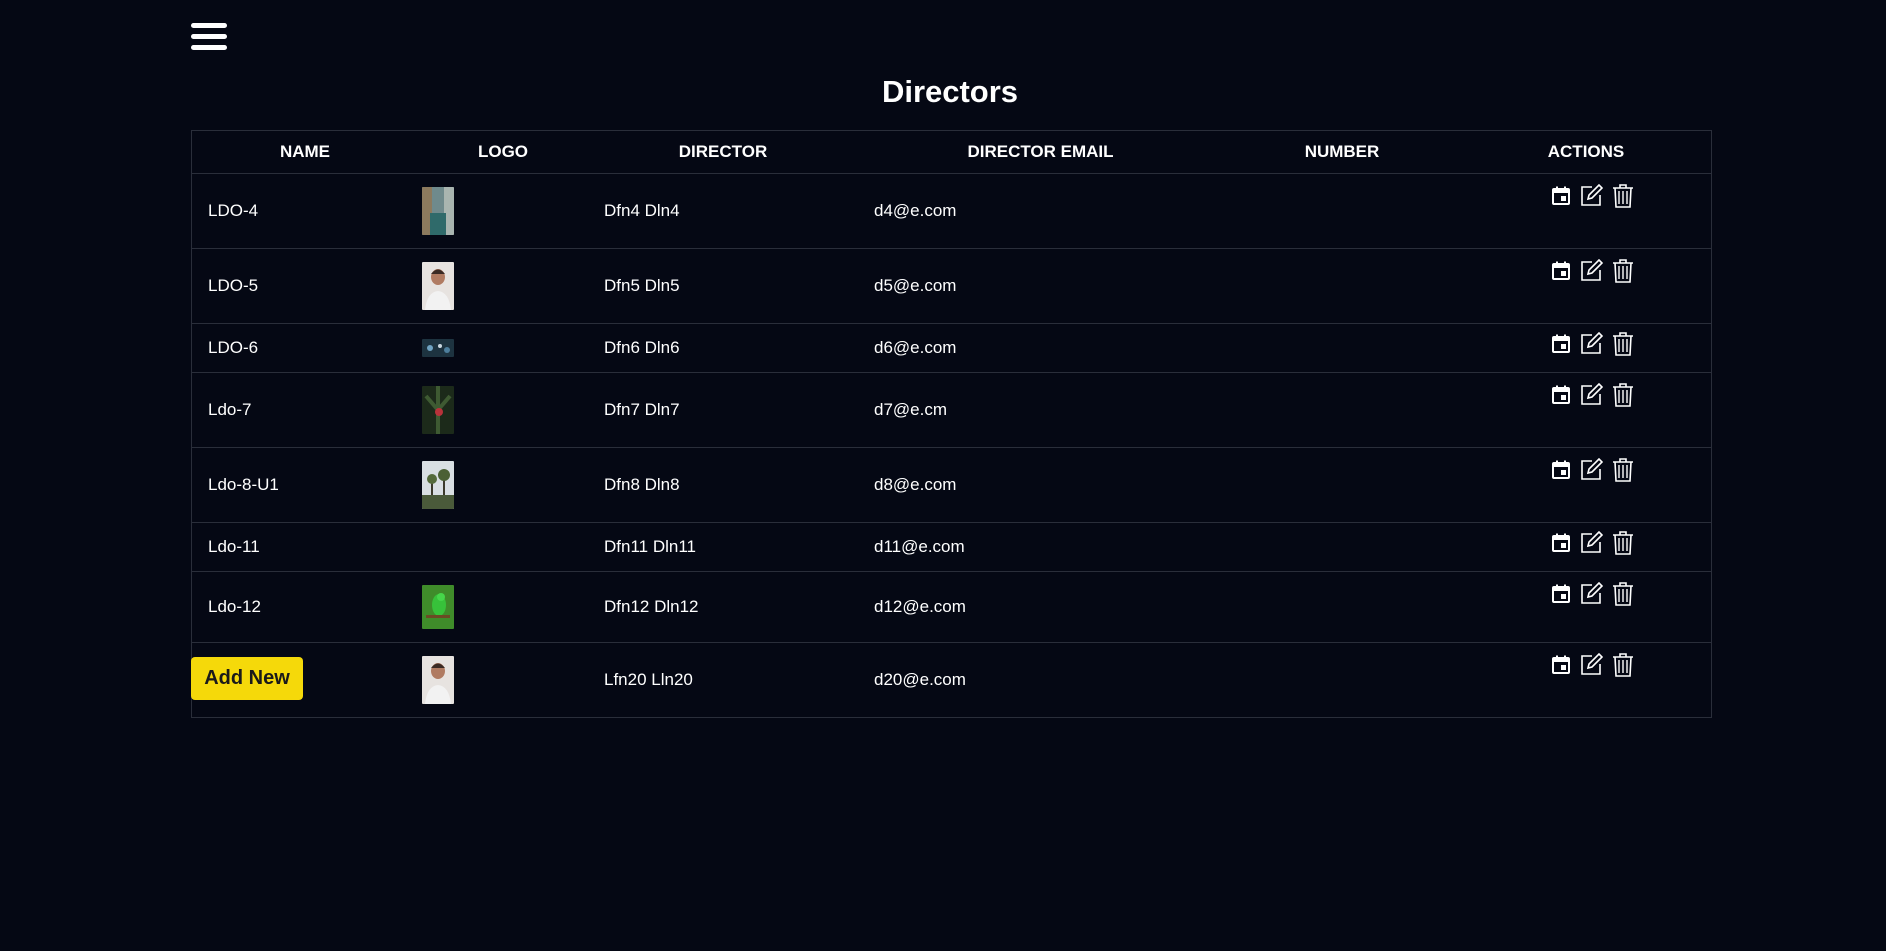  I want to click on add-new-button: Add New, so click(247, 678).